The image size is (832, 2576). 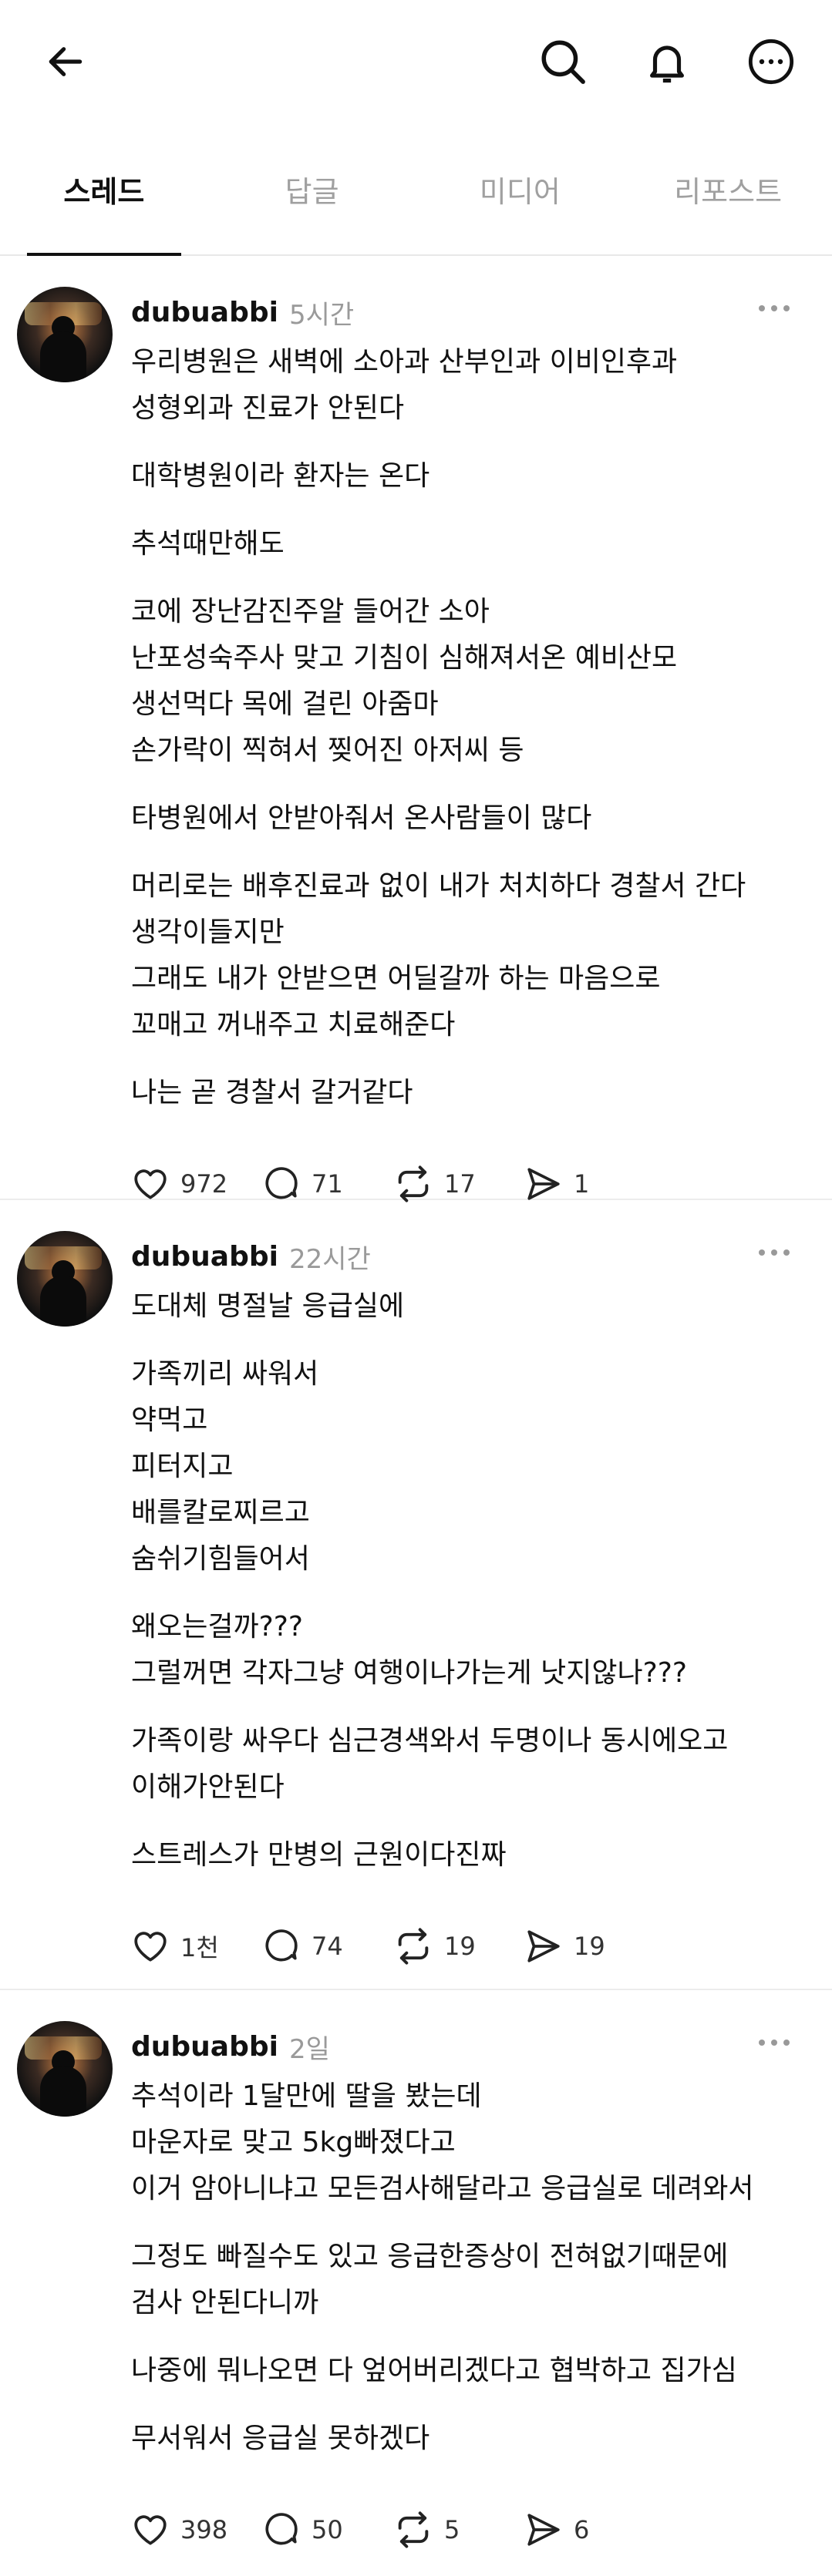 I want to click on reply-button: 71, so click(x=312, y=1184).